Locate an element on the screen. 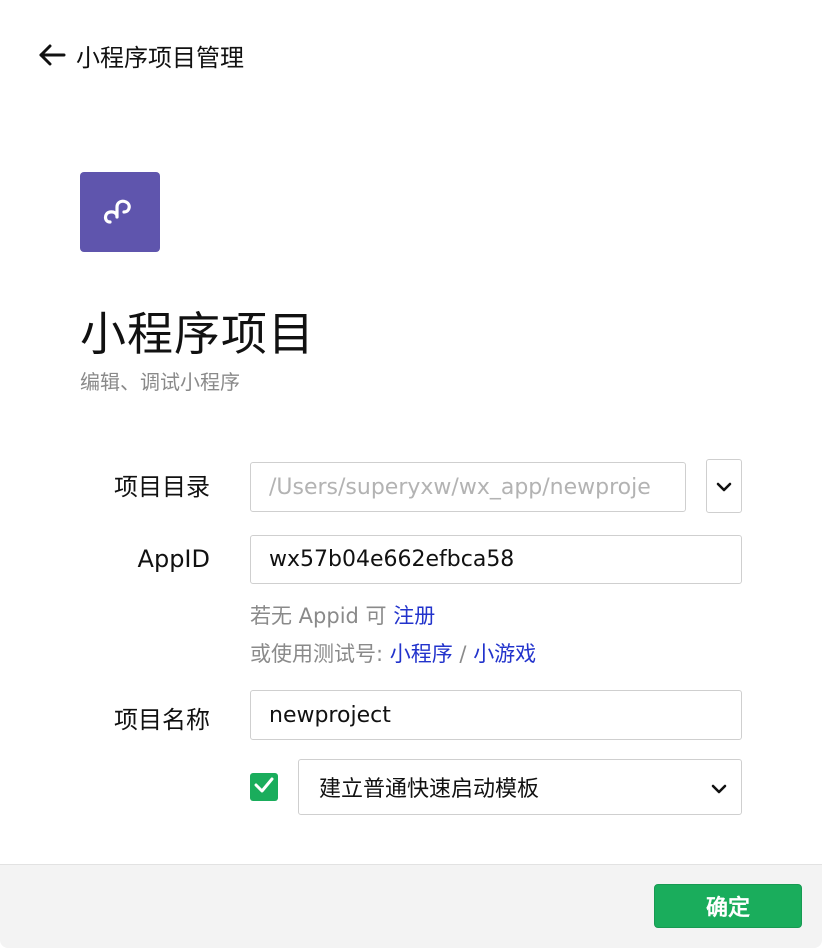  miniprogram-logo-icon is located at coordinates (120, 212).